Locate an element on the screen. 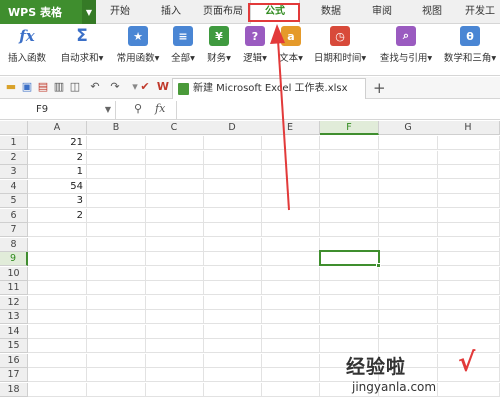 This screenshot has width=500, height=406. finance-button: ¥ 财务▾ is located at coordinates (219, 50).